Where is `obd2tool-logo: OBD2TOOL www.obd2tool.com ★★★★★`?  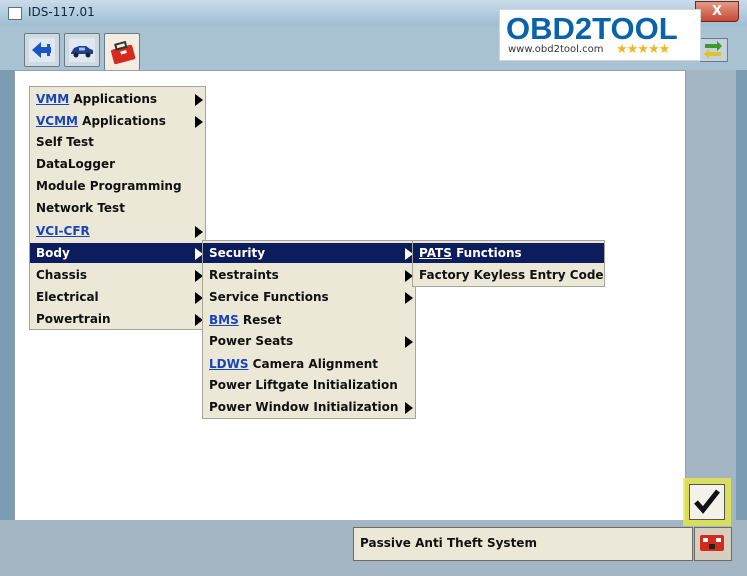
obd2tool-logo: OBD2TOOL www.obd2tool.com ★★★★★ is located at coordinates (600, 35).